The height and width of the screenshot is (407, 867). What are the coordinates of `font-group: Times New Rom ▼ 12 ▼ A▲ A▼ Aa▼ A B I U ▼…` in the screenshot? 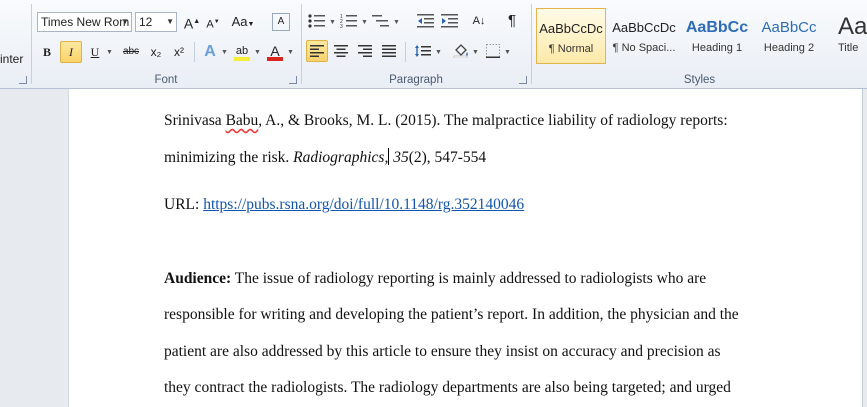 It's located at (166, 44).